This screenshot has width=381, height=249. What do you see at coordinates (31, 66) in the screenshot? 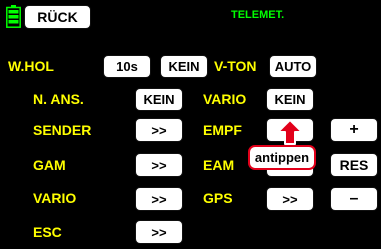
I see `whol-label: W.HOL` at bounding box center [31, 66].